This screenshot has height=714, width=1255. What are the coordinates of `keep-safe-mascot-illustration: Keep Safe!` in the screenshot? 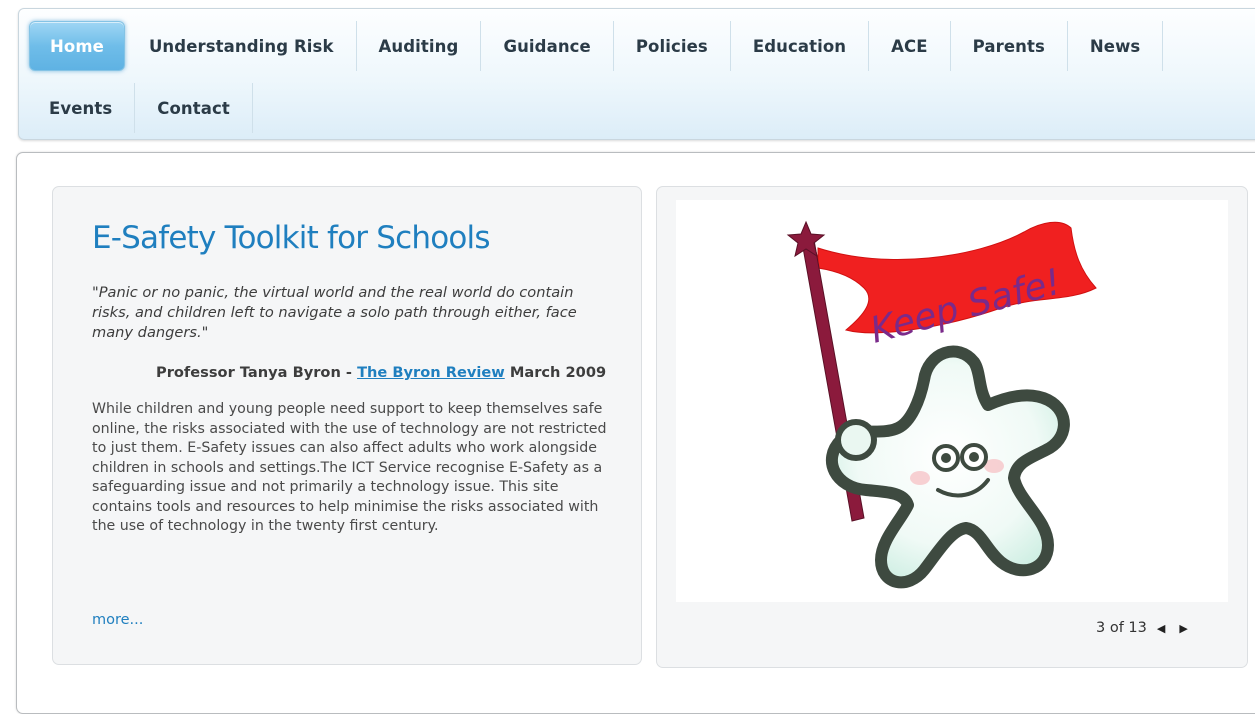 It's located at (941, 404).